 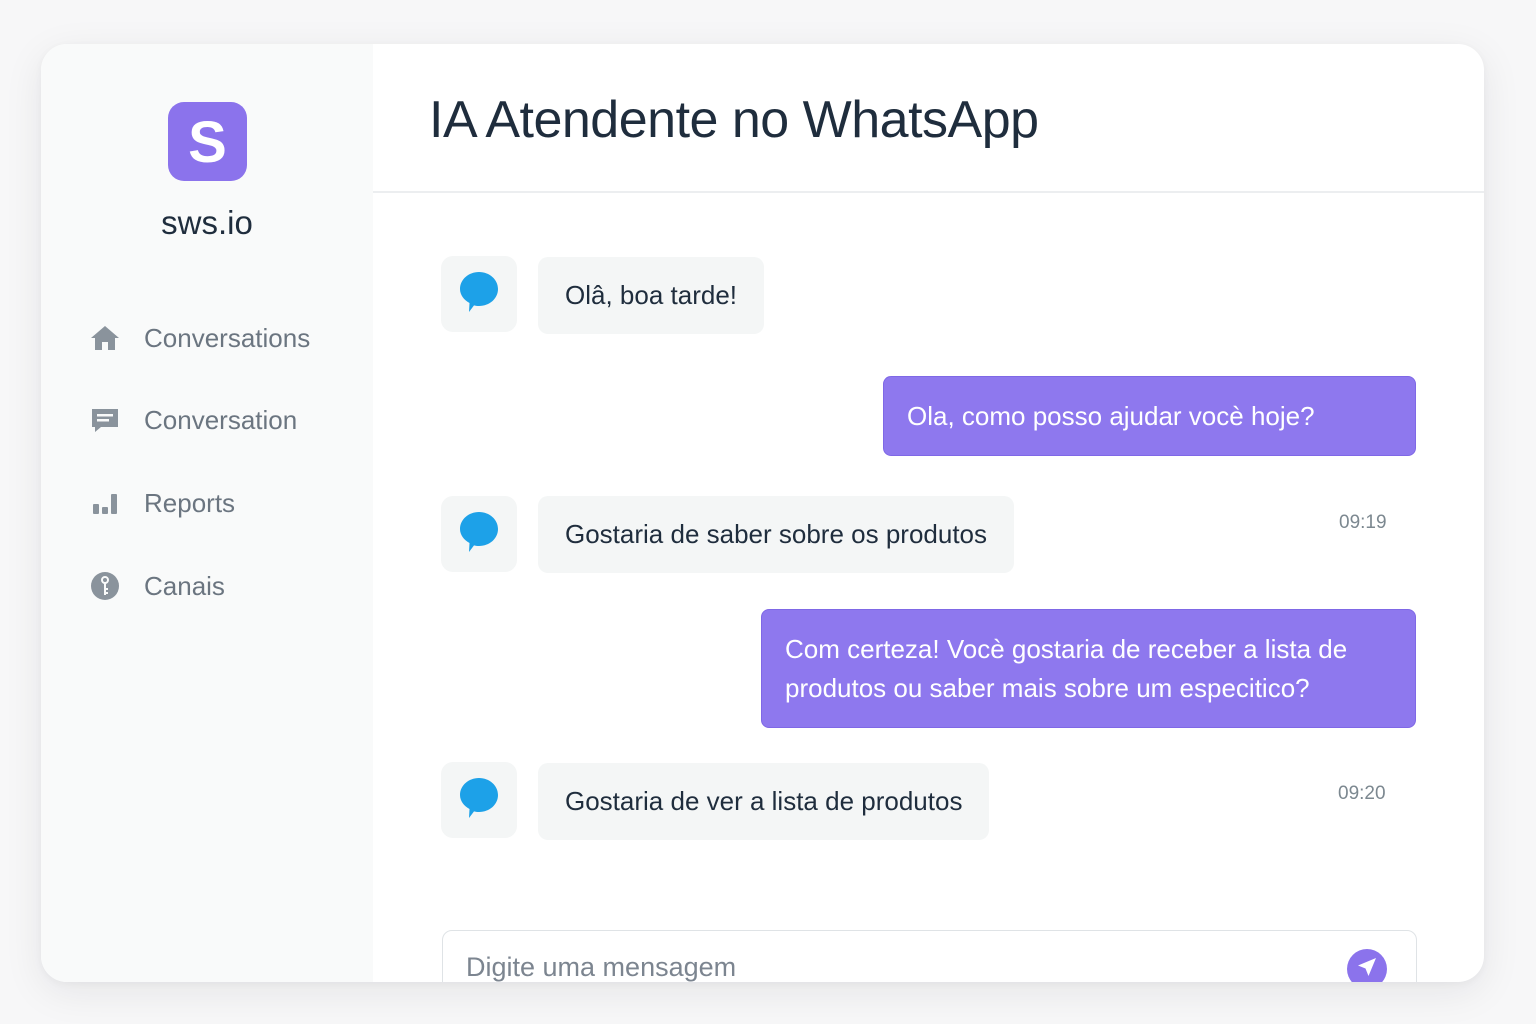 What do you see at coordinates (1367, 969) in the screenshot?
I see `send-icon` at bounding box center [1367, 969].